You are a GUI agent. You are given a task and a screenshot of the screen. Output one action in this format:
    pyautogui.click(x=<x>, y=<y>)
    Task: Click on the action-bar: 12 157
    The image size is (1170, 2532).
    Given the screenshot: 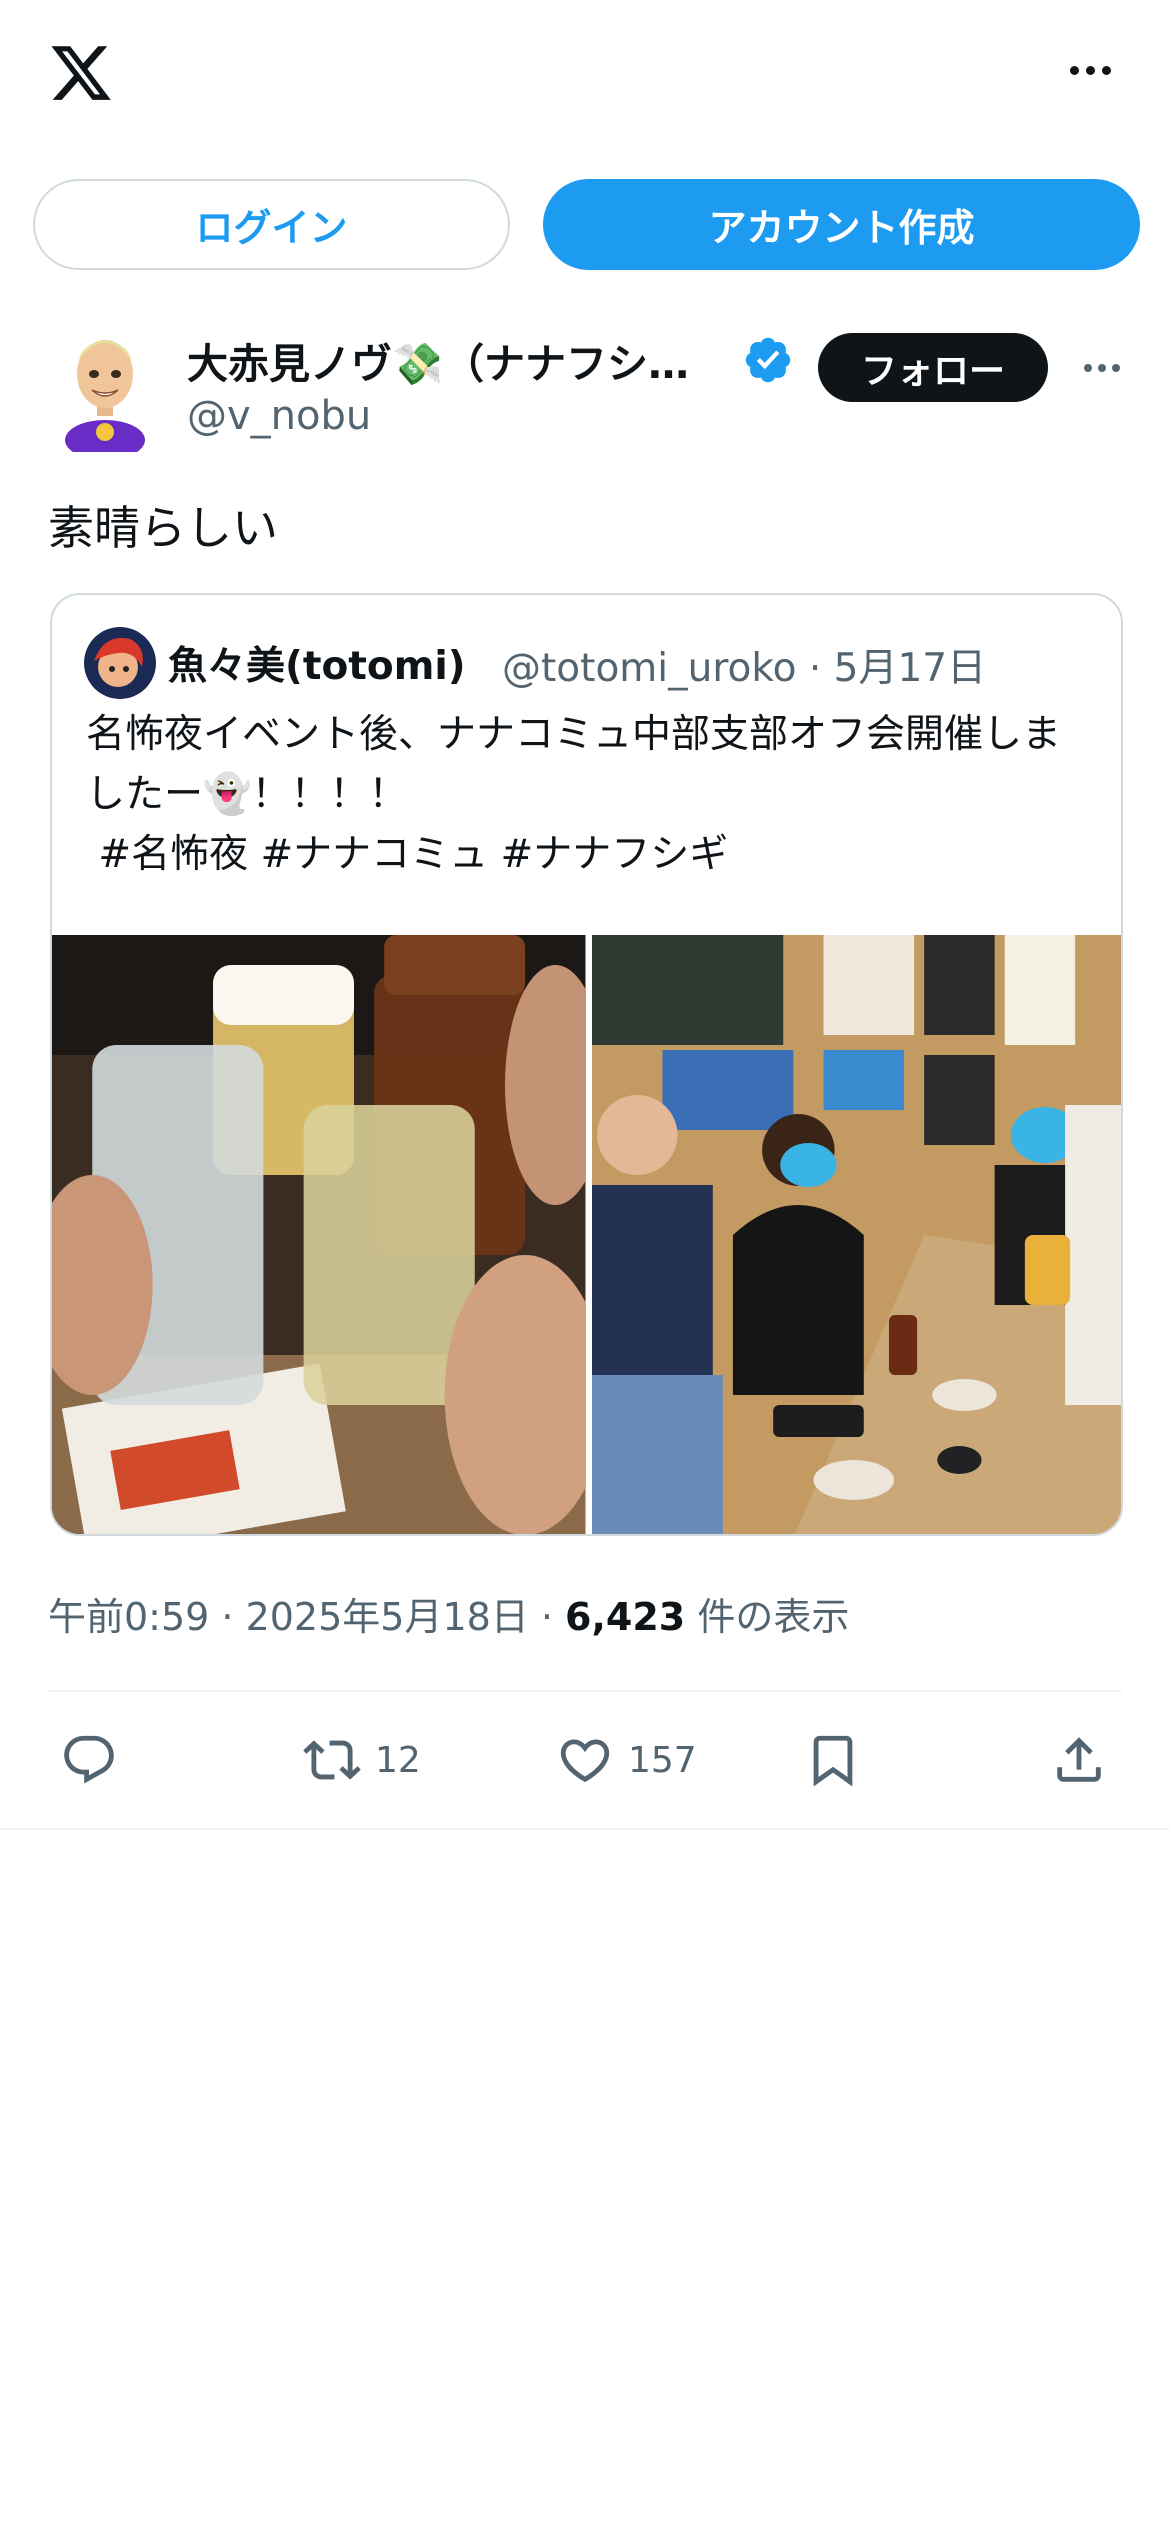 What is the action you would take?
    pyautogui.click(x=585, y=1760)
    